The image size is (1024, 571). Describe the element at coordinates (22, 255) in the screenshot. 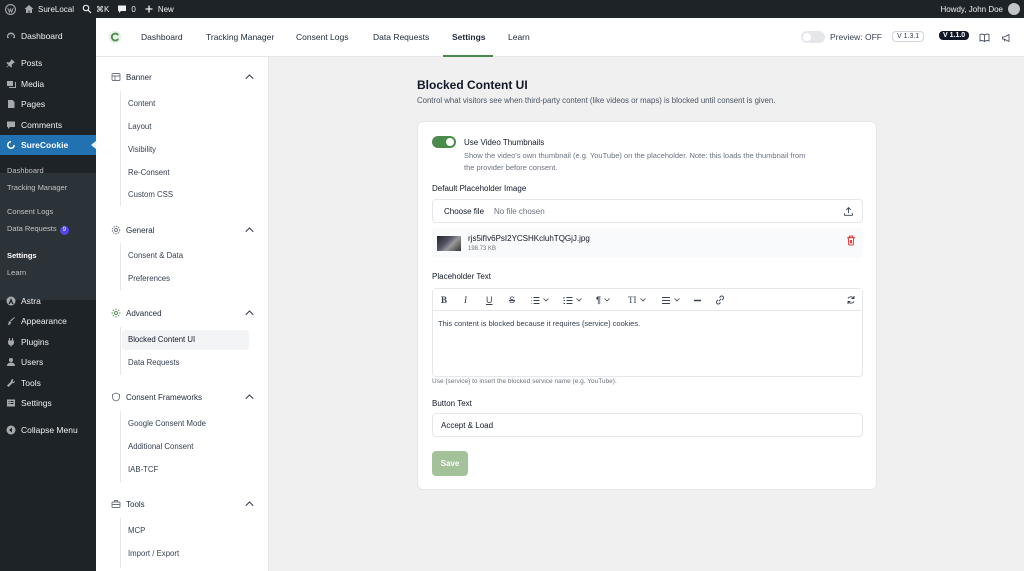

I see `submenu-settings: Settings` at that location.